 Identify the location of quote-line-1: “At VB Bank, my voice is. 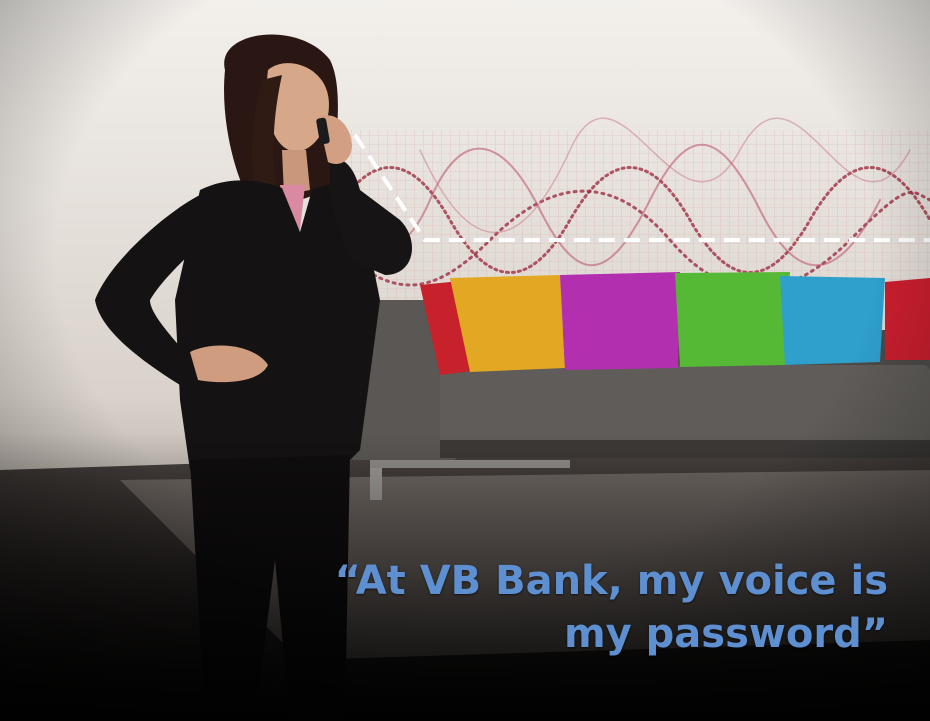
(611, 581).